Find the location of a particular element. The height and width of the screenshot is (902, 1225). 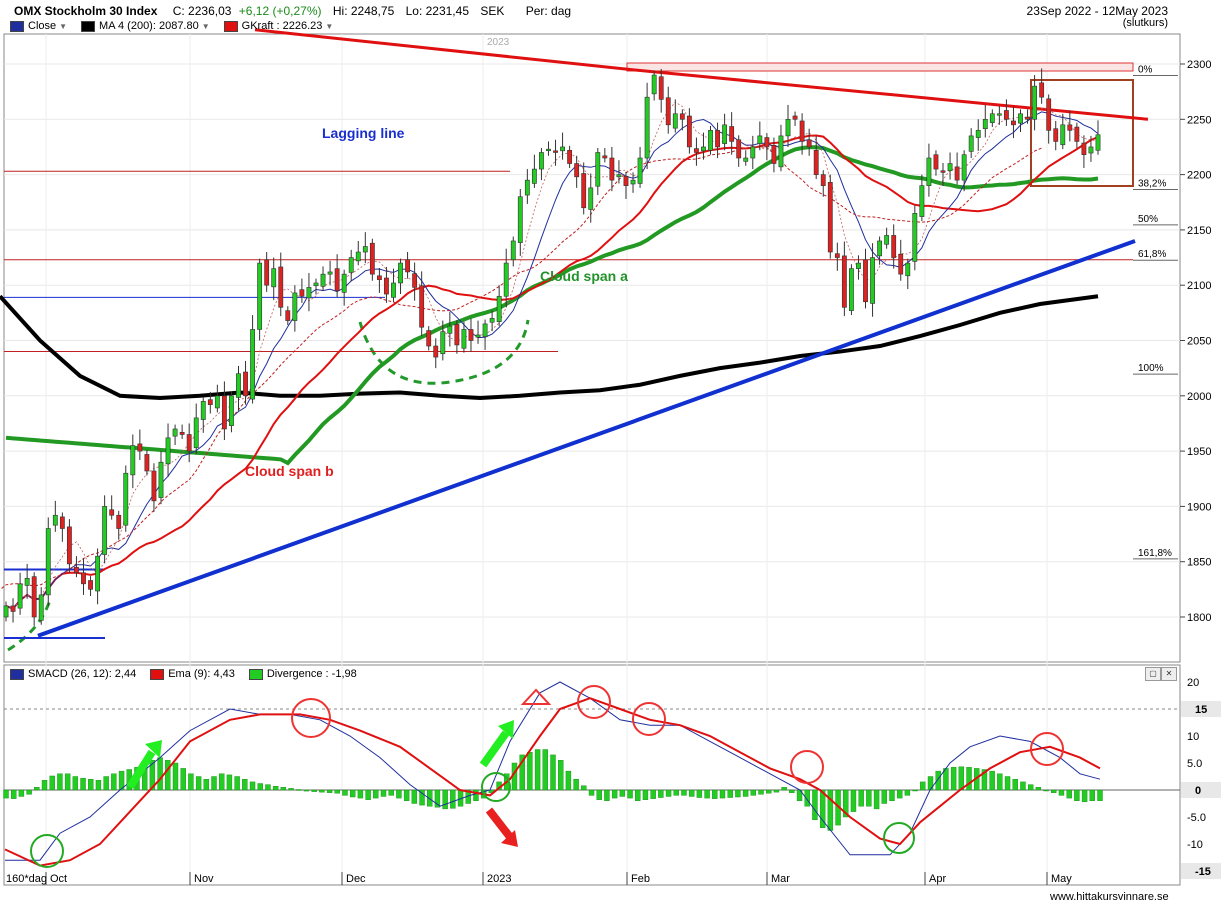

x-tick-label: Apr is located at coordinates (937, 879).